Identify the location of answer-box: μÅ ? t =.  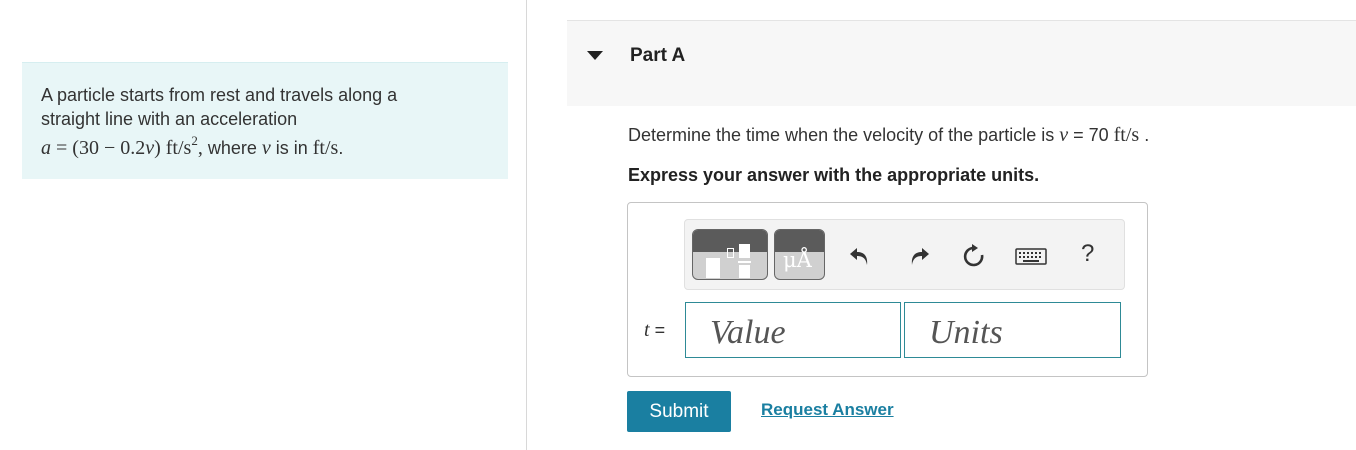
(887, 289).